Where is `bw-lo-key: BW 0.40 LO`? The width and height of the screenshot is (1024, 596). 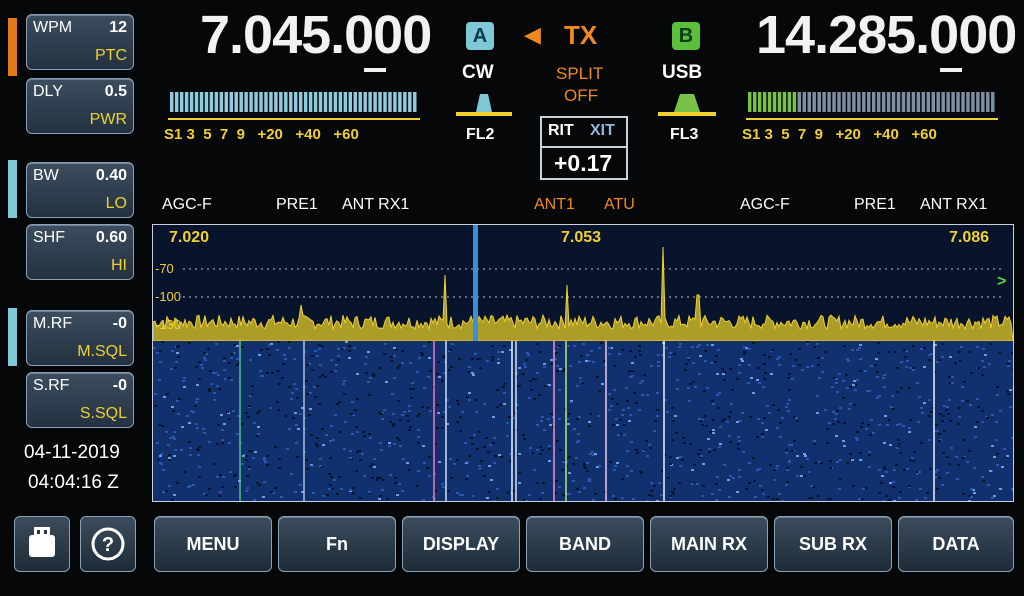 bw-lo-key: BW 0.40 LO is located at coordinates (80, 190).